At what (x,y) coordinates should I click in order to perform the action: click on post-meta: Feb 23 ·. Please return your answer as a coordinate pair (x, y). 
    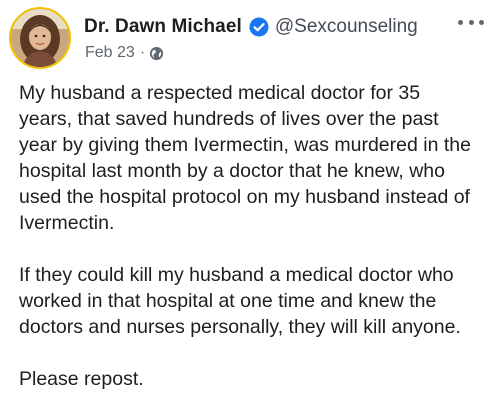
    Looking at the image, I should click on (124, 53).